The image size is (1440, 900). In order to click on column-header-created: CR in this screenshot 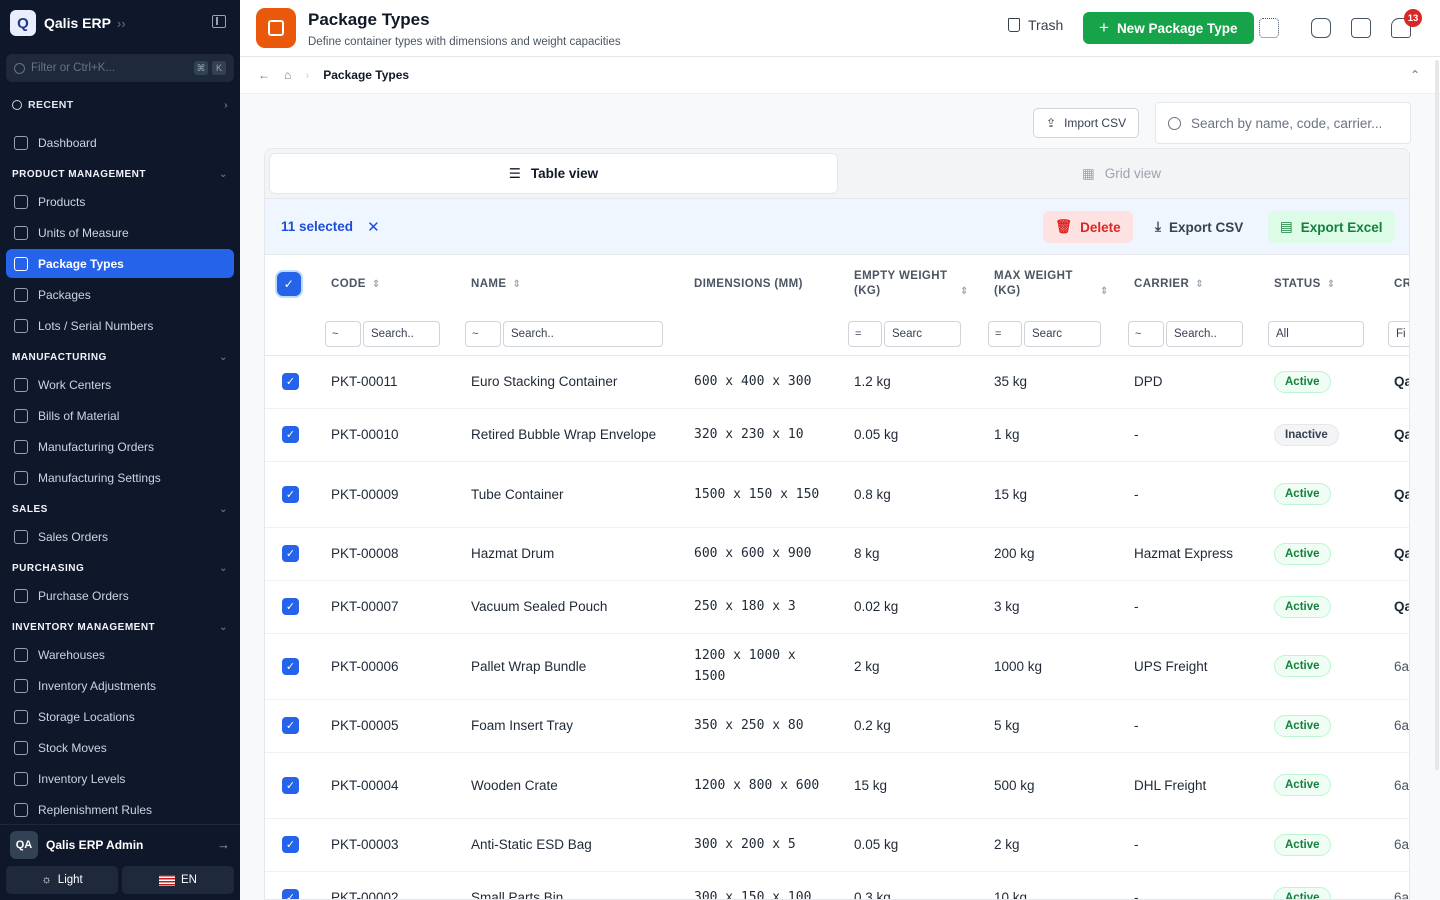, I will do `click(1396, 284)`.